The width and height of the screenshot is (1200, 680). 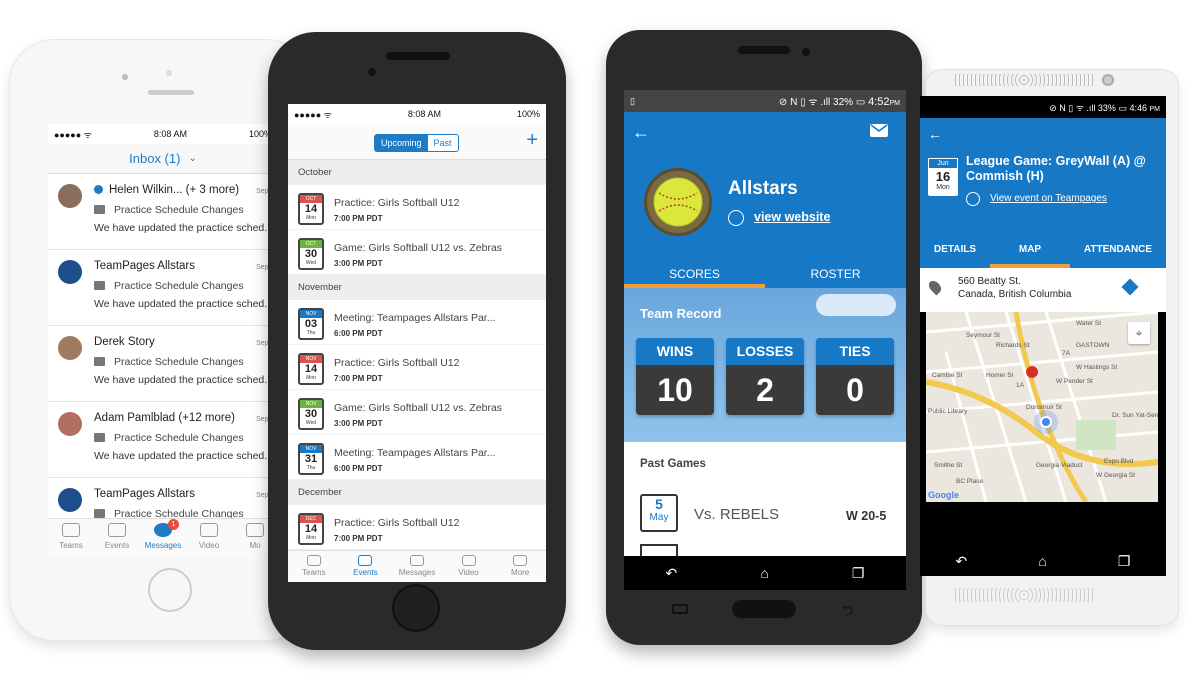 I want to click on map-label: W Georgia St, so click(x=1116, y=475).